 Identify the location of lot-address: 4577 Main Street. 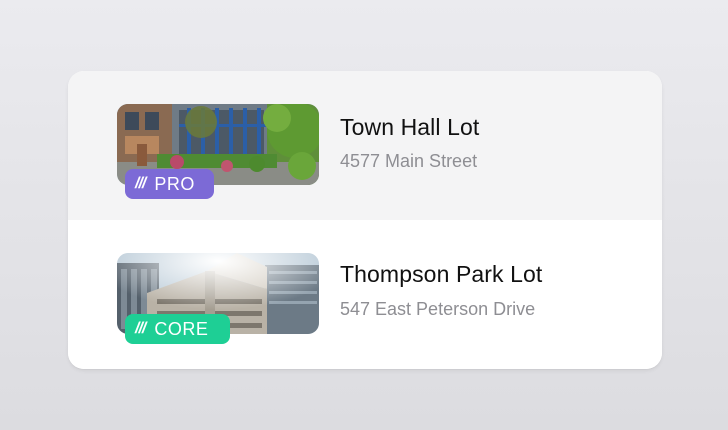
(409, 161).